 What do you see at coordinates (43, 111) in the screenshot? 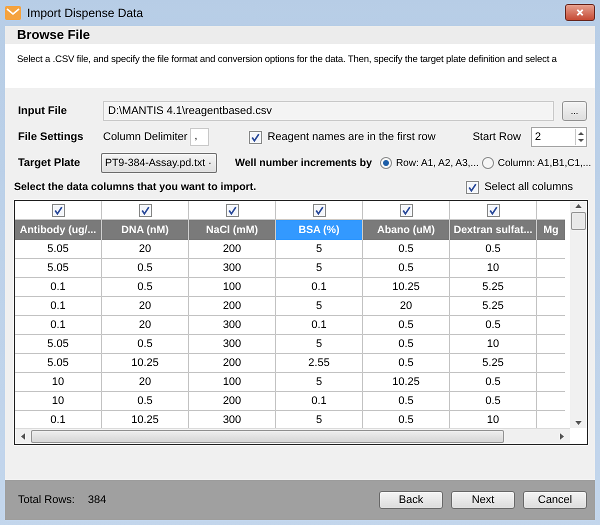
I see `field-label: Input File` at bounding box center [43, 111].